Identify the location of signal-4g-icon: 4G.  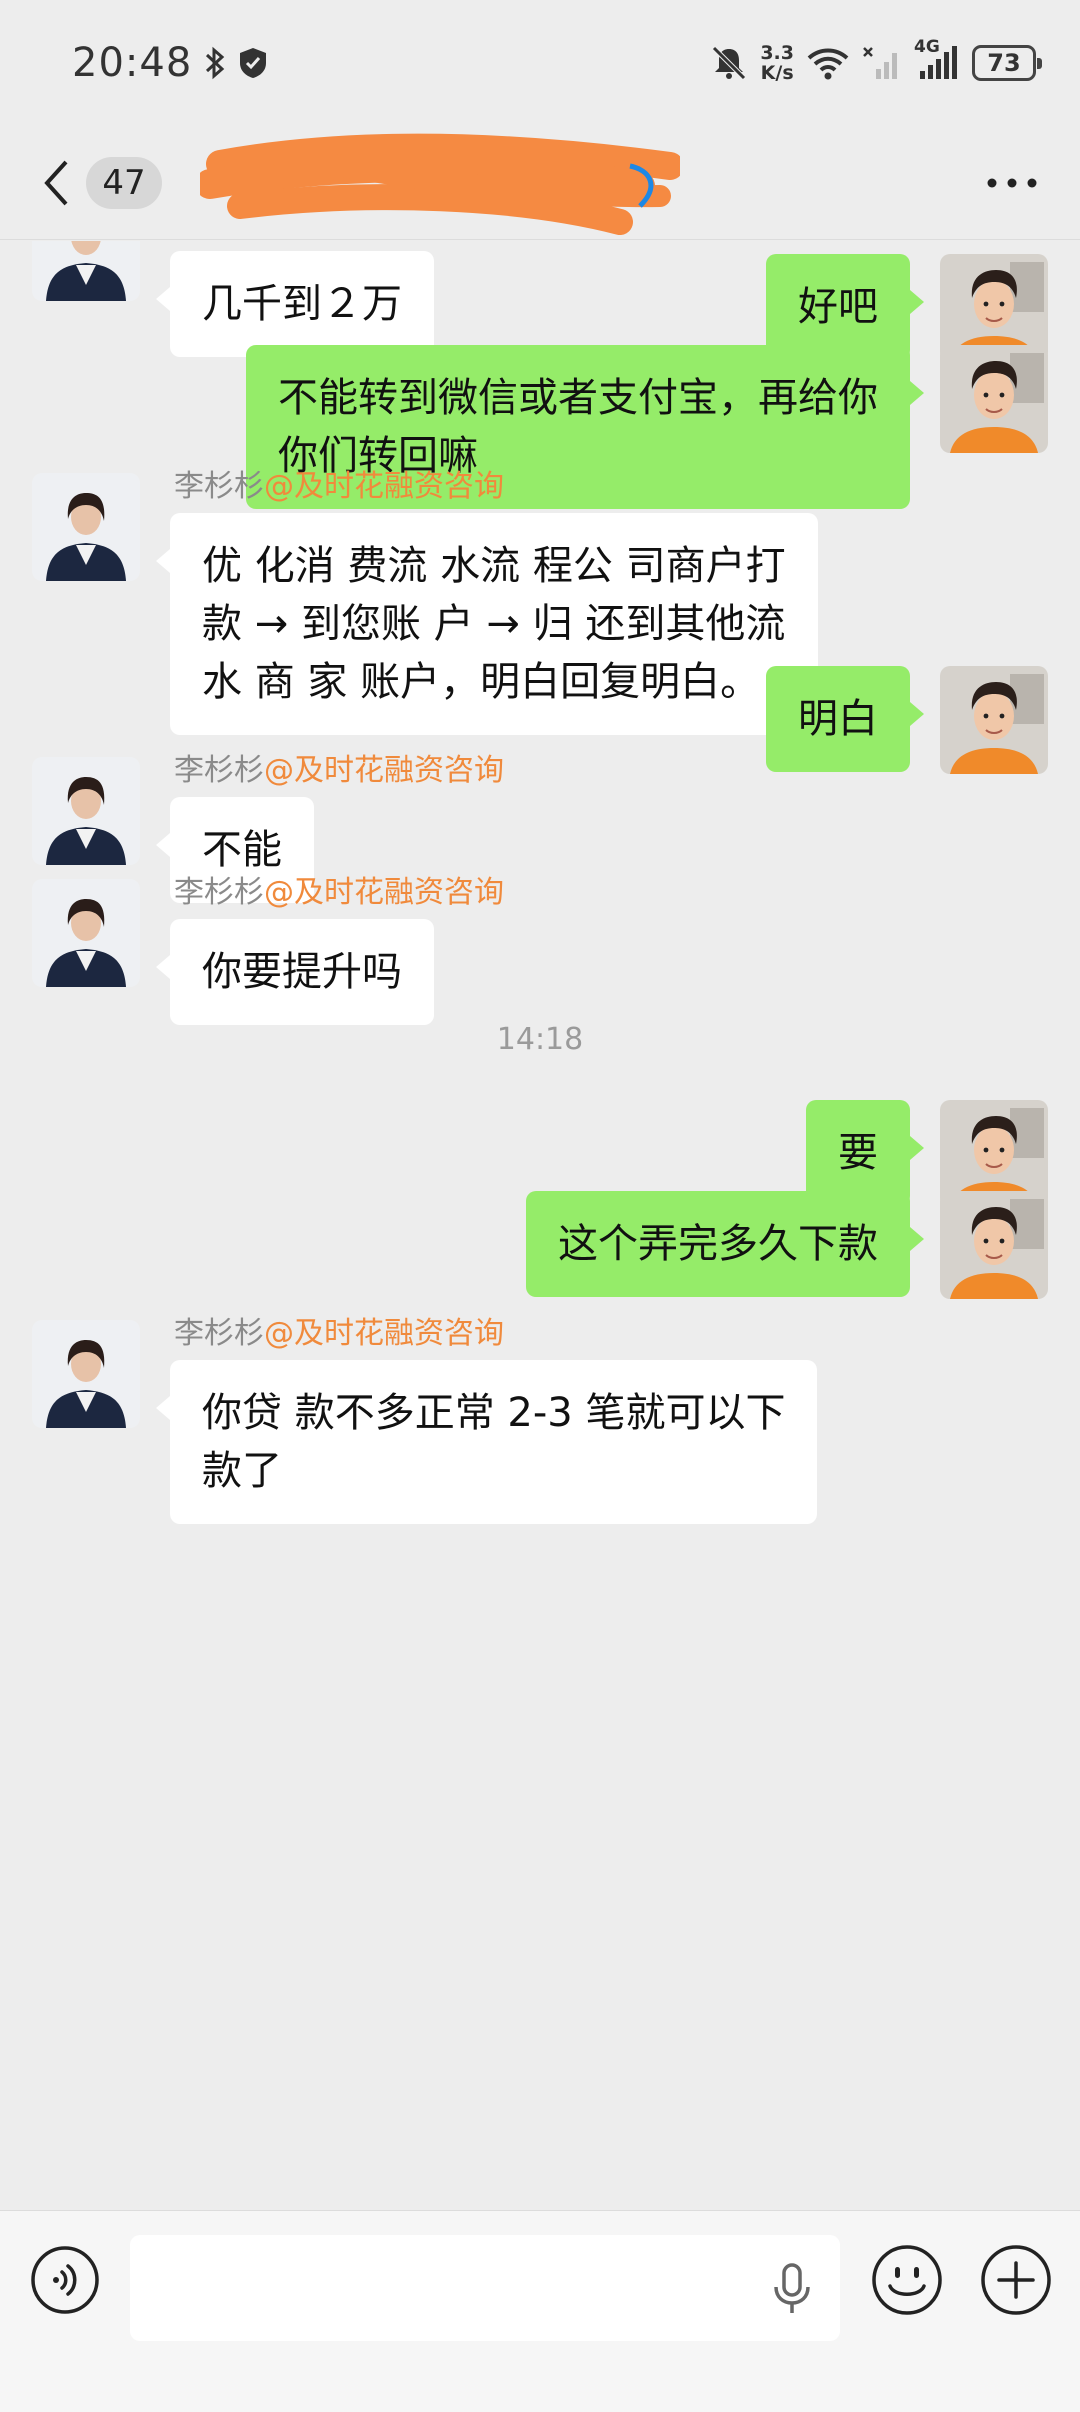
(937, 59).